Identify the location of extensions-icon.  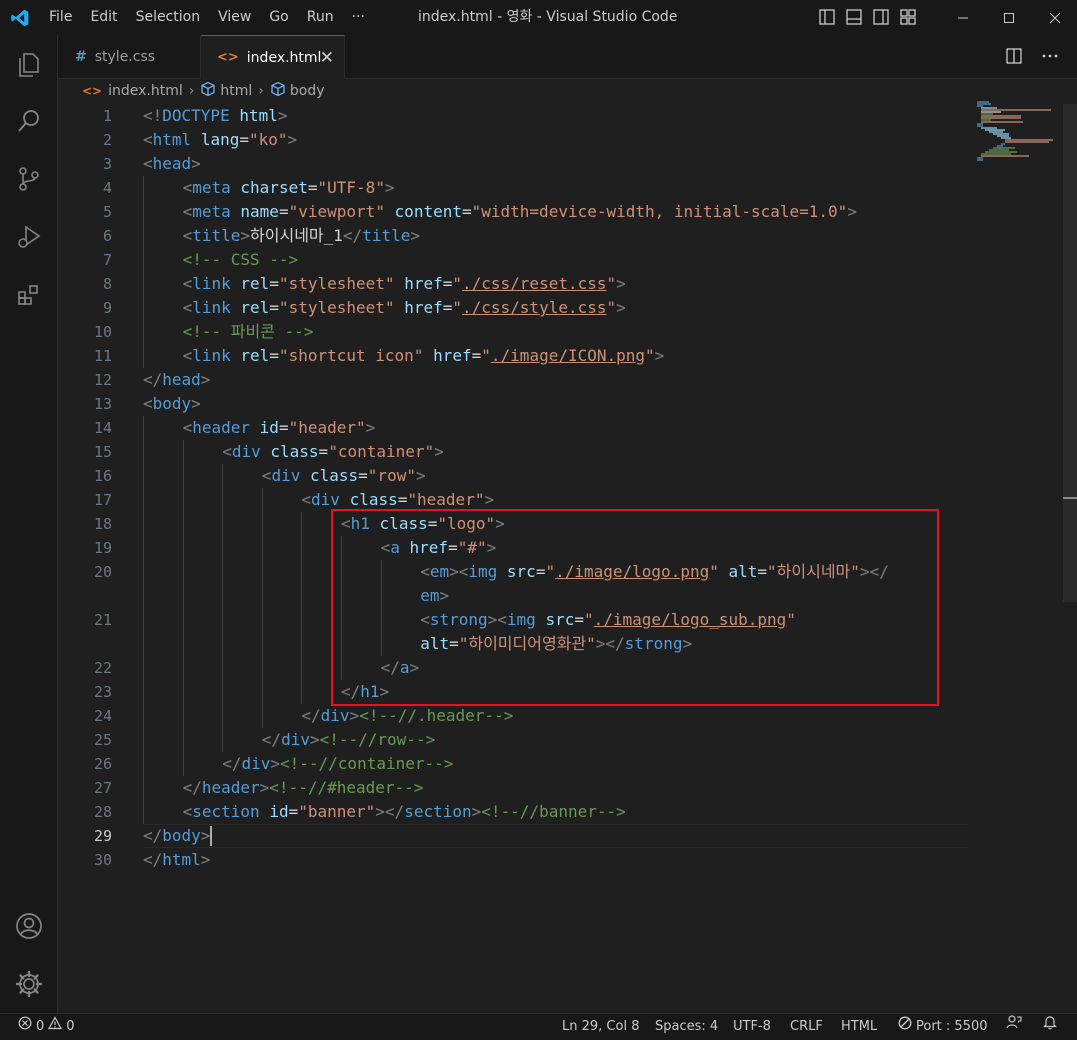
(29, 295).